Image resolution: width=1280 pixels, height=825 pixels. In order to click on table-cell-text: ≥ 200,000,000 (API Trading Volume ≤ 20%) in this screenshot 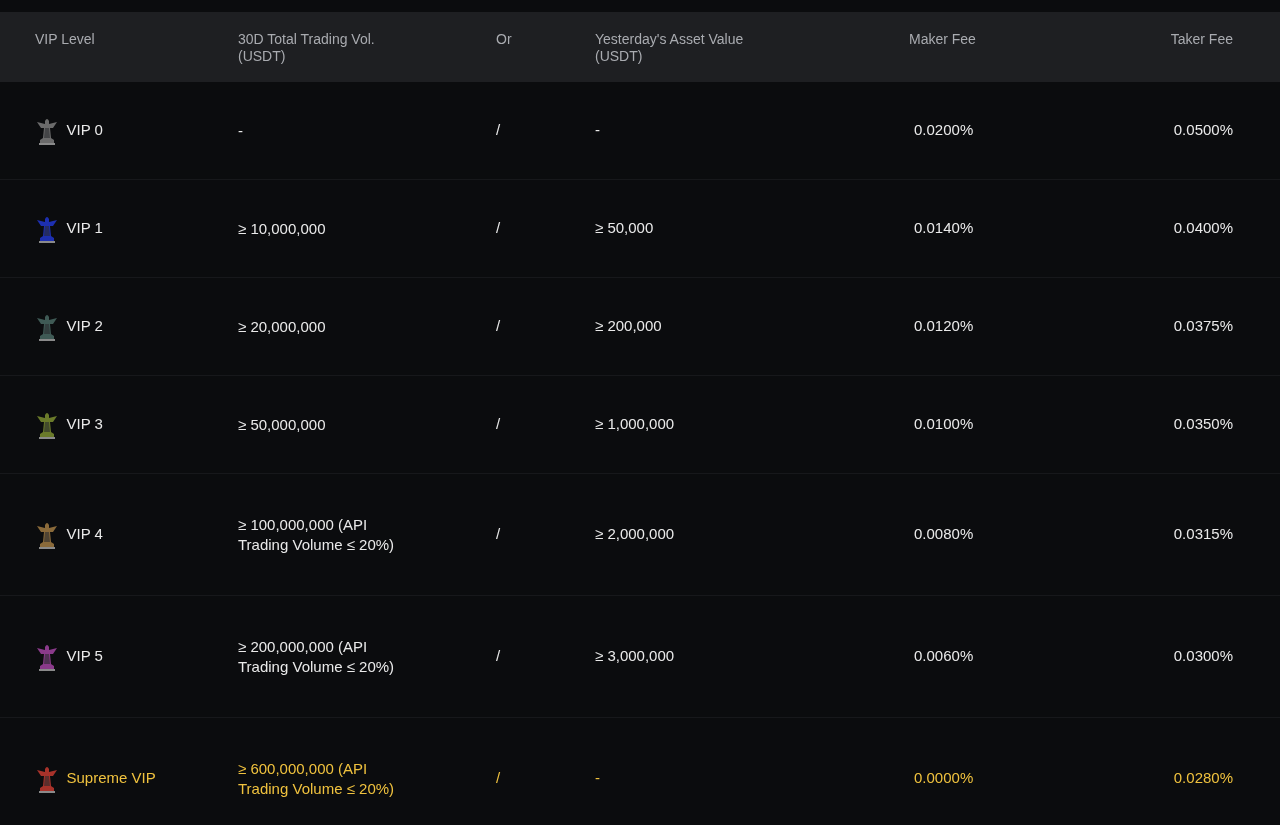, I will do `click(317, 656)`.